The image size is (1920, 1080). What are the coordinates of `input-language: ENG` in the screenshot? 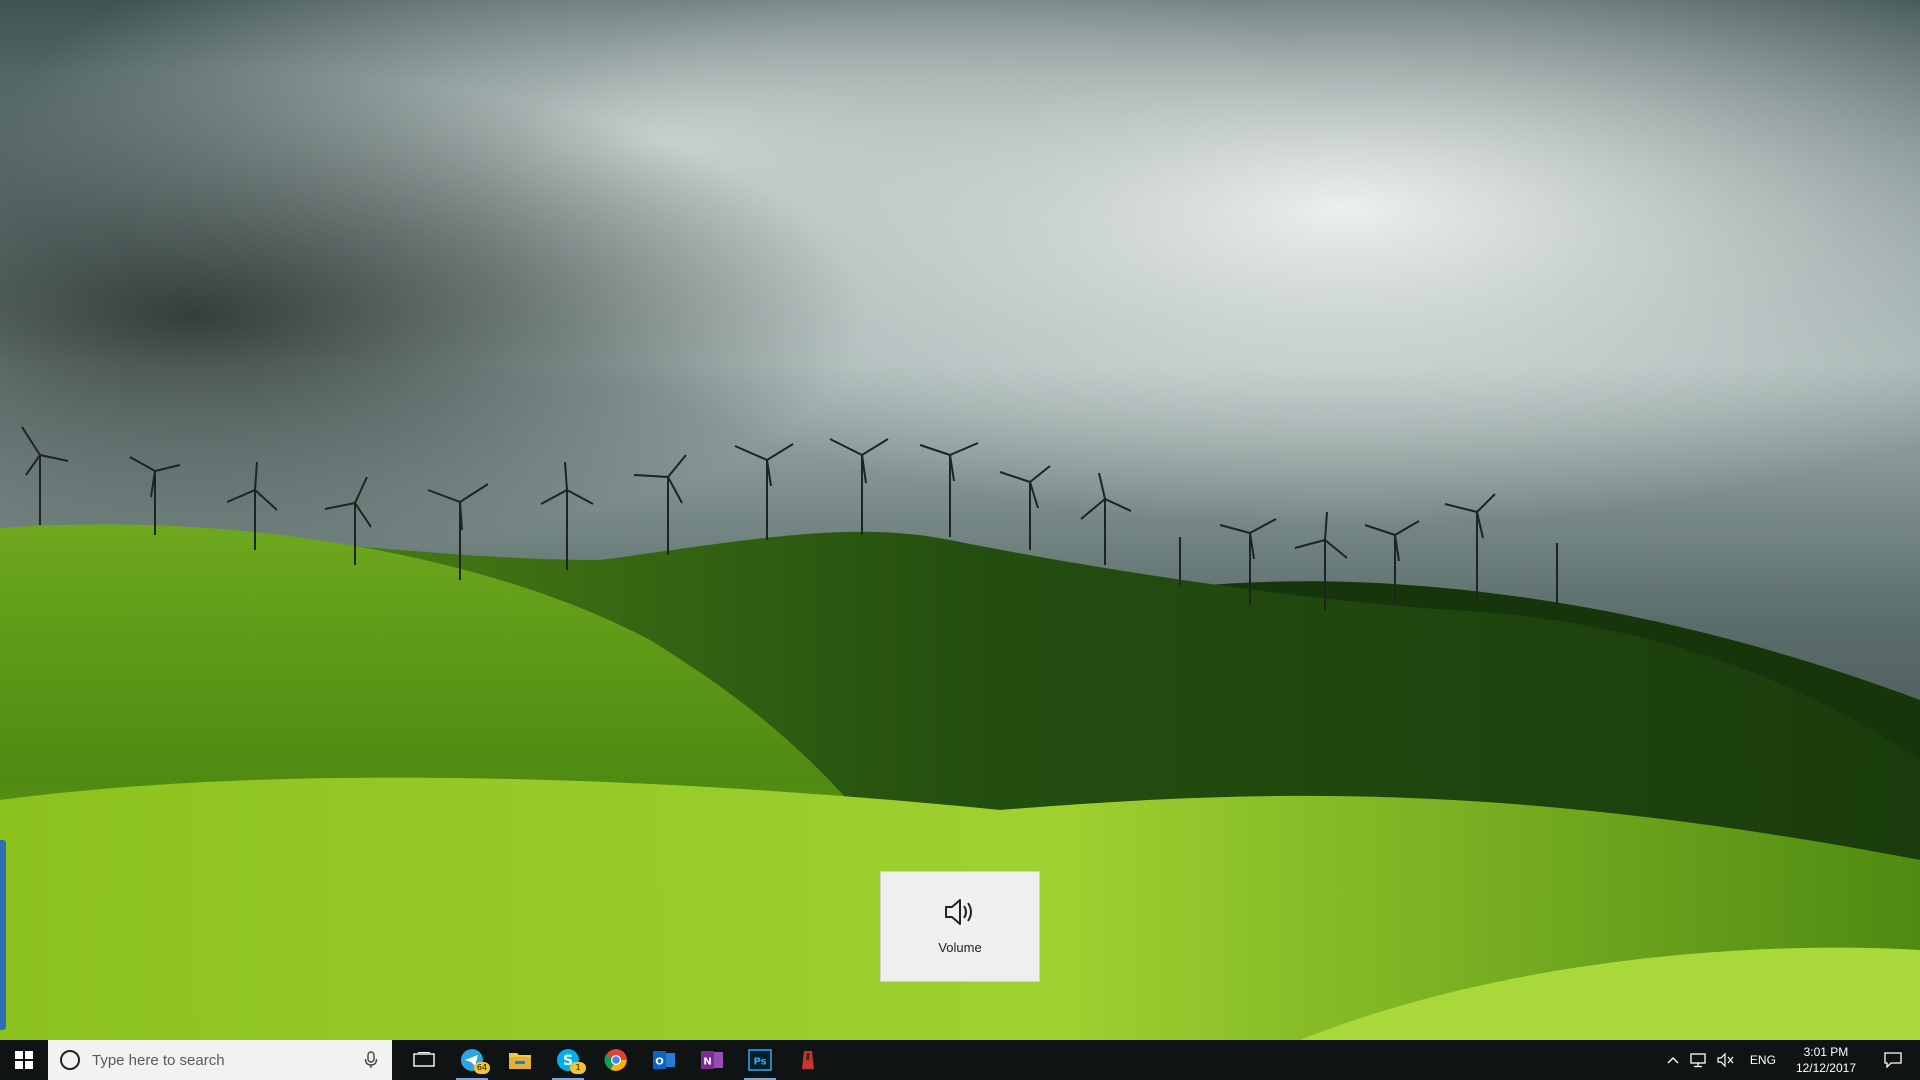 It's located at (1763, 1060).